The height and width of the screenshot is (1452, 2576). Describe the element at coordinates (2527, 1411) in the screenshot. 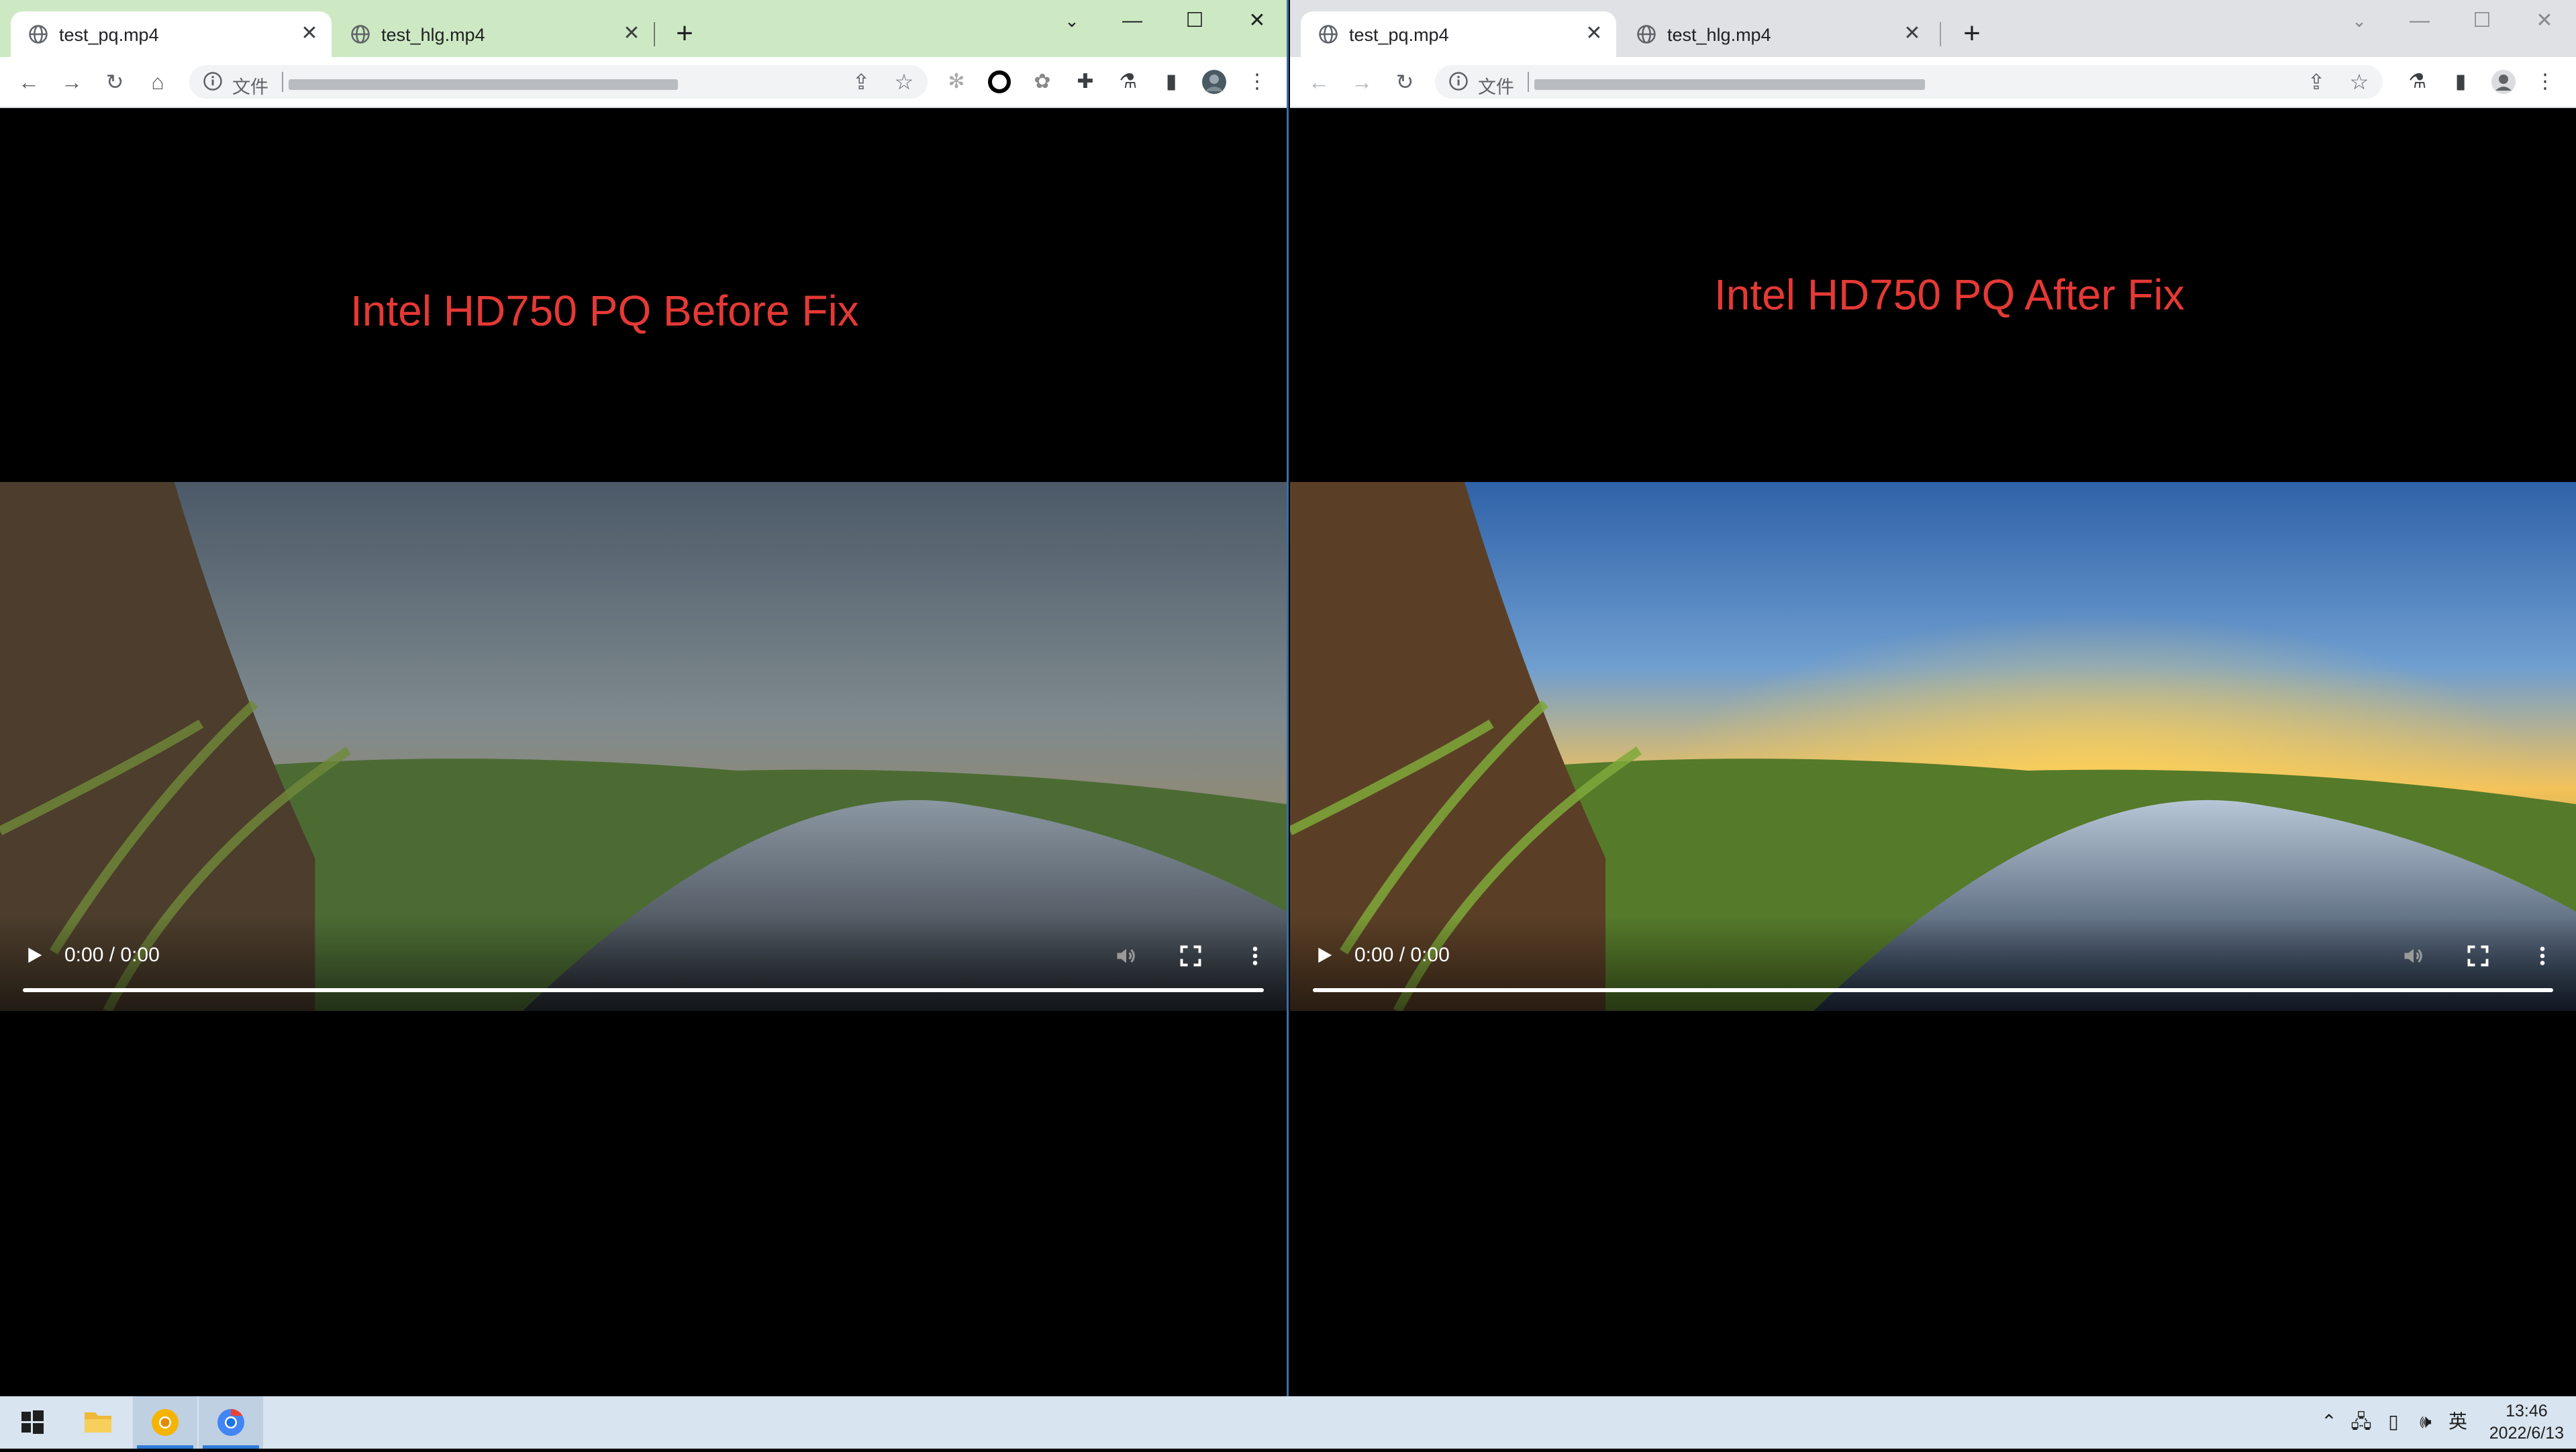

I see `clock-time: 13:46` at that location.